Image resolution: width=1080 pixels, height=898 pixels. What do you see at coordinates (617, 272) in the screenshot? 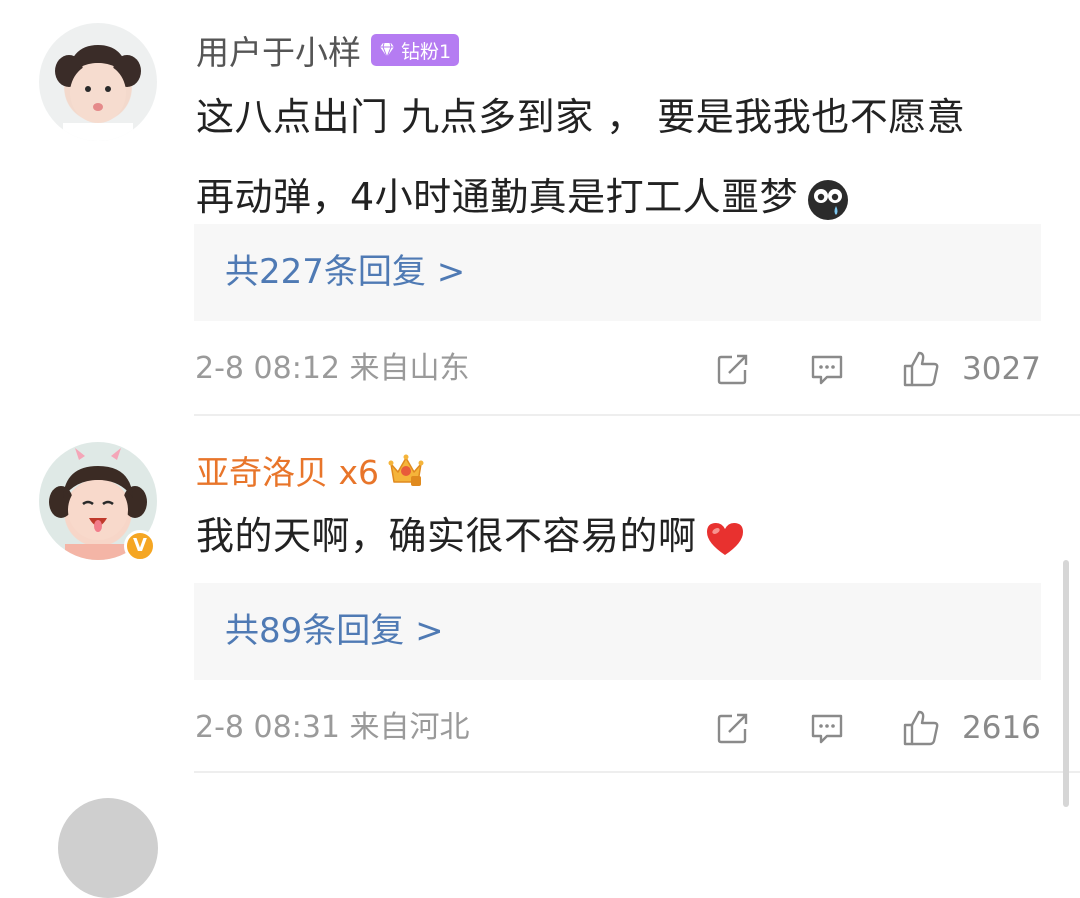
I see `replies-box: 共227条回复 >` at bounding box center [617, 272].